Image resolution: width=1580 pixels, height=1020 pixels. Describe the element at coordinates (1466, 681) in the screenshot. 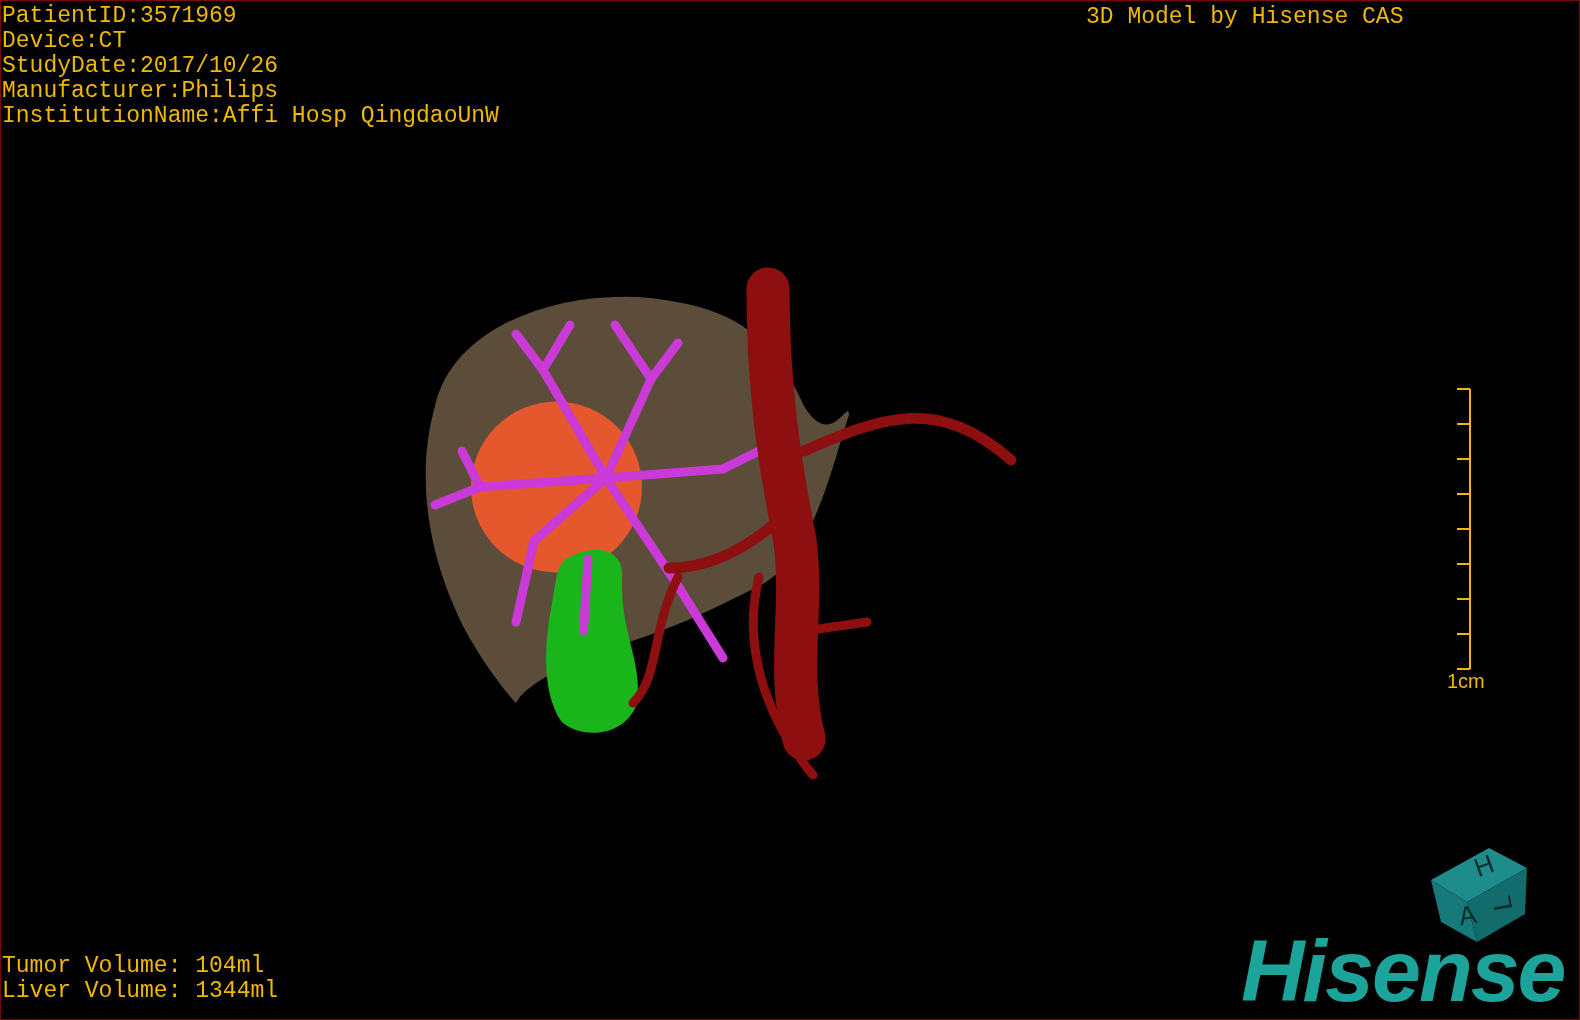

I see `scale-label: 1cm` at that location.